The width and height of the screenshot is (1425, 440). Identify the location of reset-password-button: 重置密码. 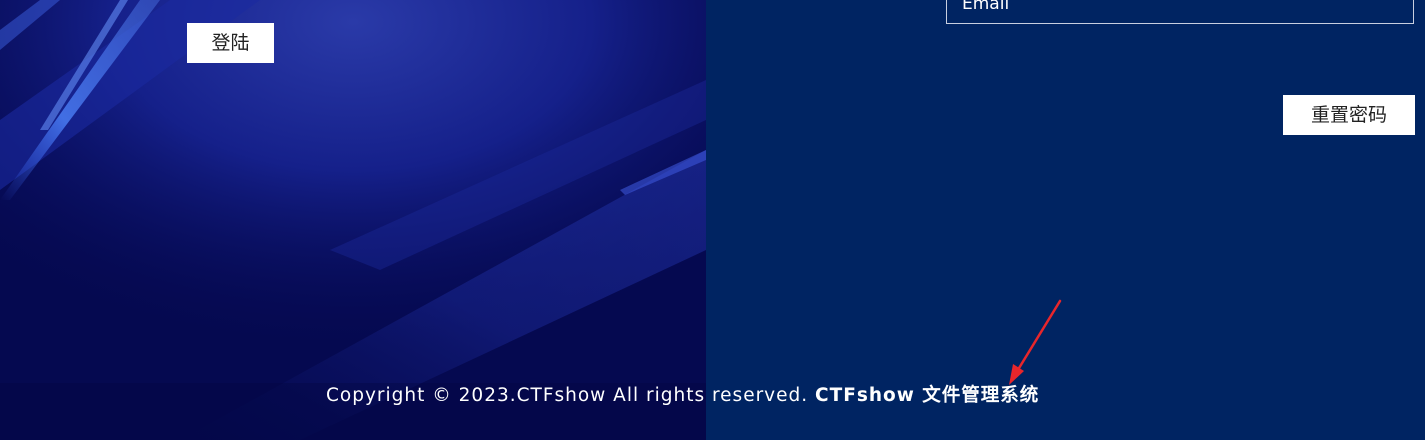
(1349, 115).